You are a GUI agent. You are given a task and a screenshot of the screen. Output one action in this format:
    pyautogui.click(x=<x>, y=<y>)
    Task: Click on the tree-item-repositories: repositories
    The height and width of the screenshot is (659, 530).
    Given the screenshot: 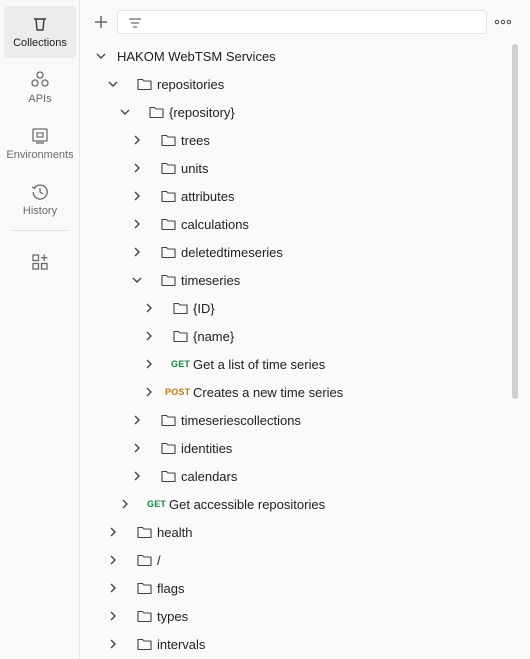 What is the action you would take?
    pyautogui.click(x=296, y=84)
    